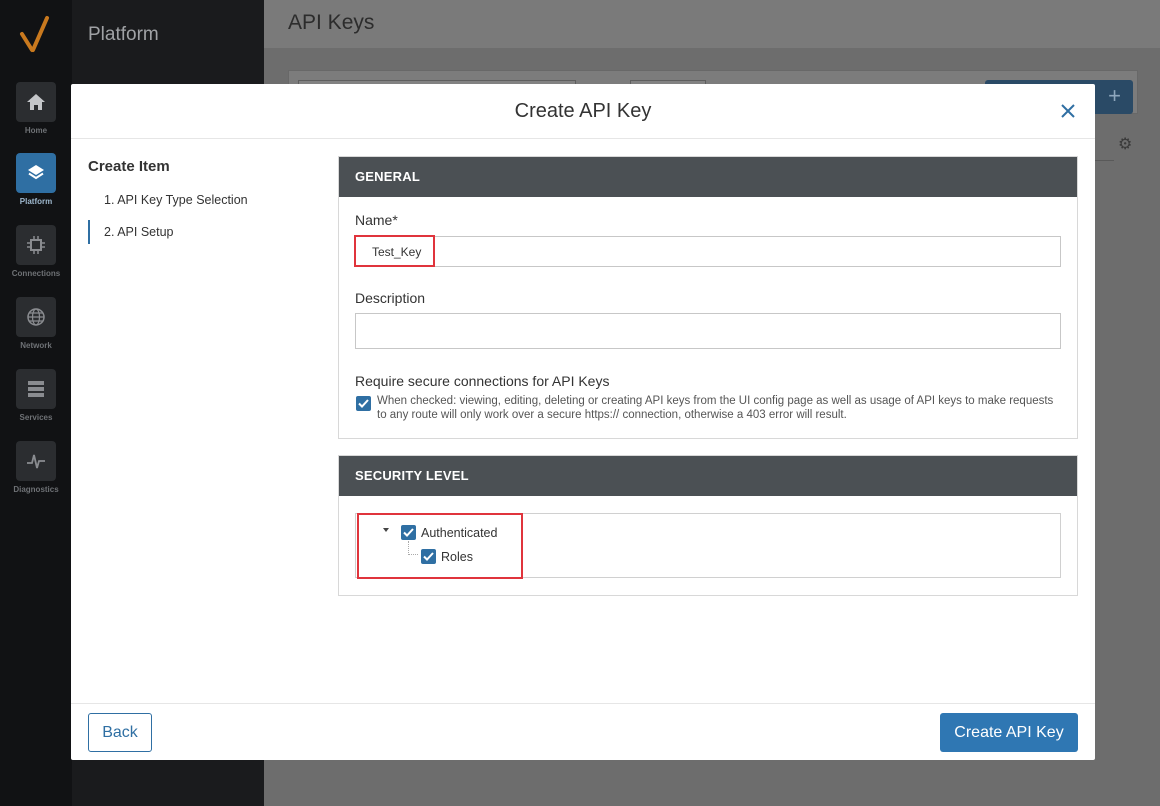 This screenshot has height=806, width=1160. Describe the element at coordinates (363, 403) in the screenshot. I see `secure-connections-checkbox` at that location.